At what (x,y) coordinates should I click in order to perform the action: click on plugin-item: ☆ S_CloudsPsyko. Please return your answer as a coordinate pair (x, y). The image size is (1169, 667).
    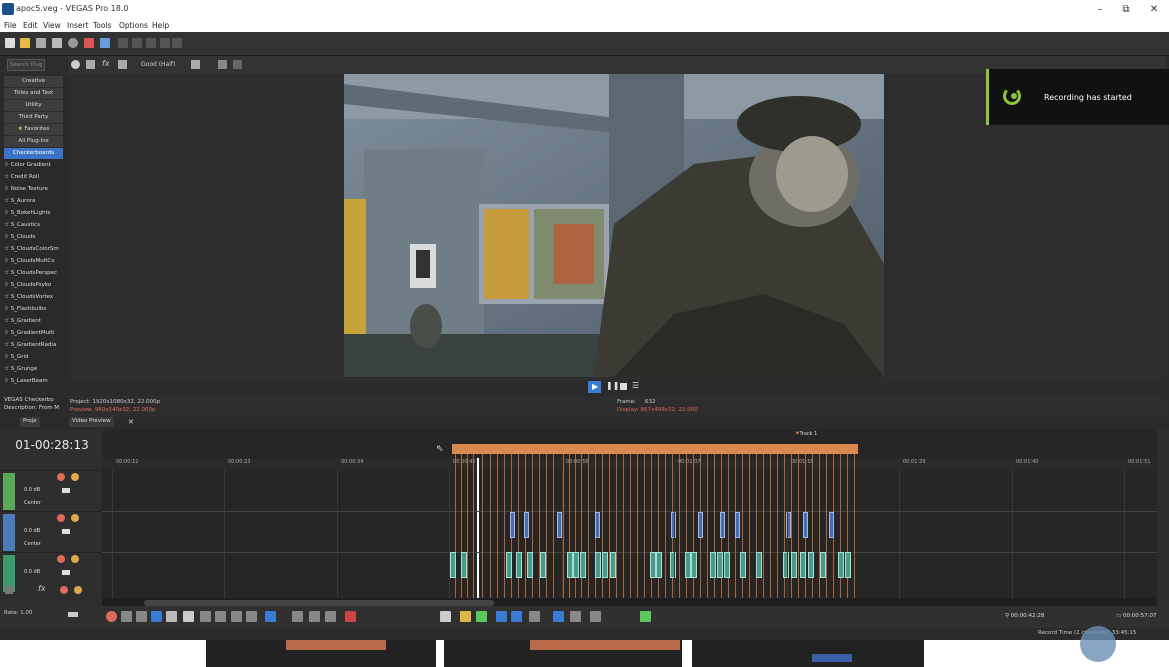
    Looking at the image, I should click on (27, 285).